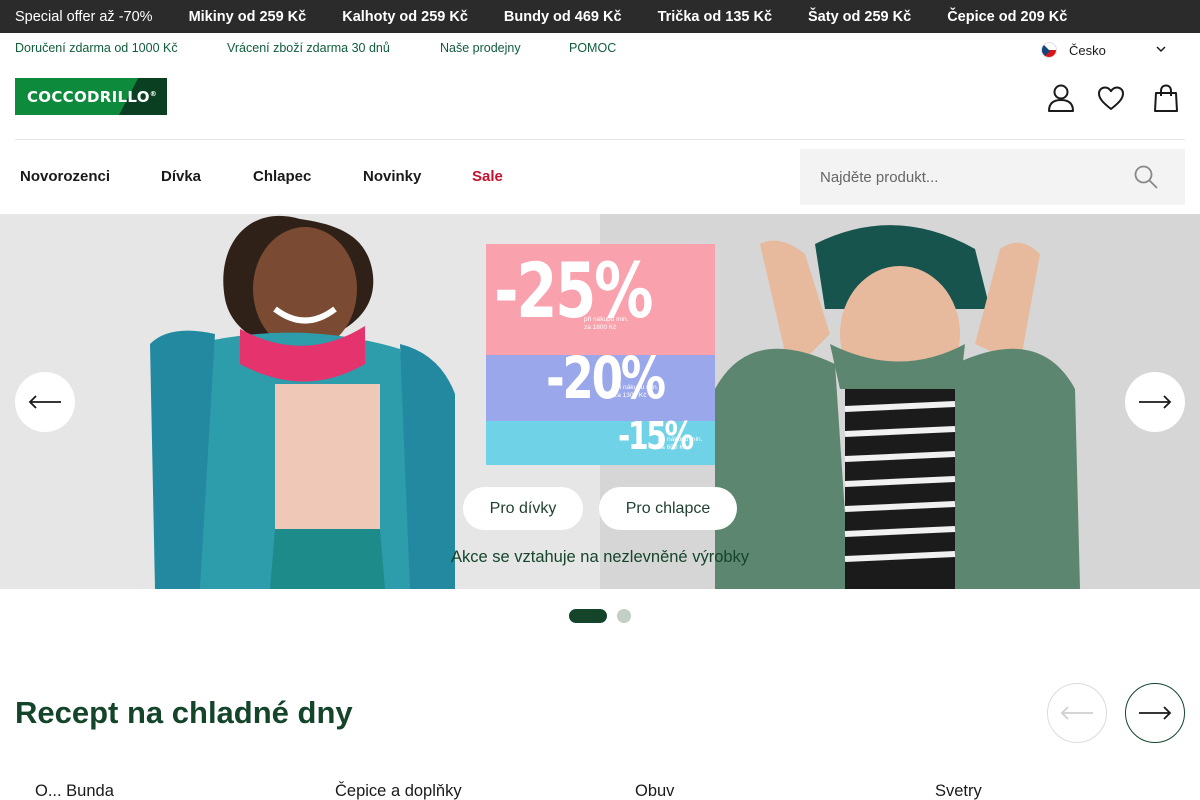 The width and height of the screenshot is (1200, 800). What do you see at coordinates (859, 17) in the screenshot?
I see `promo-link-saty: Šaty od 259 Kč` at bounding box center [859, 17].